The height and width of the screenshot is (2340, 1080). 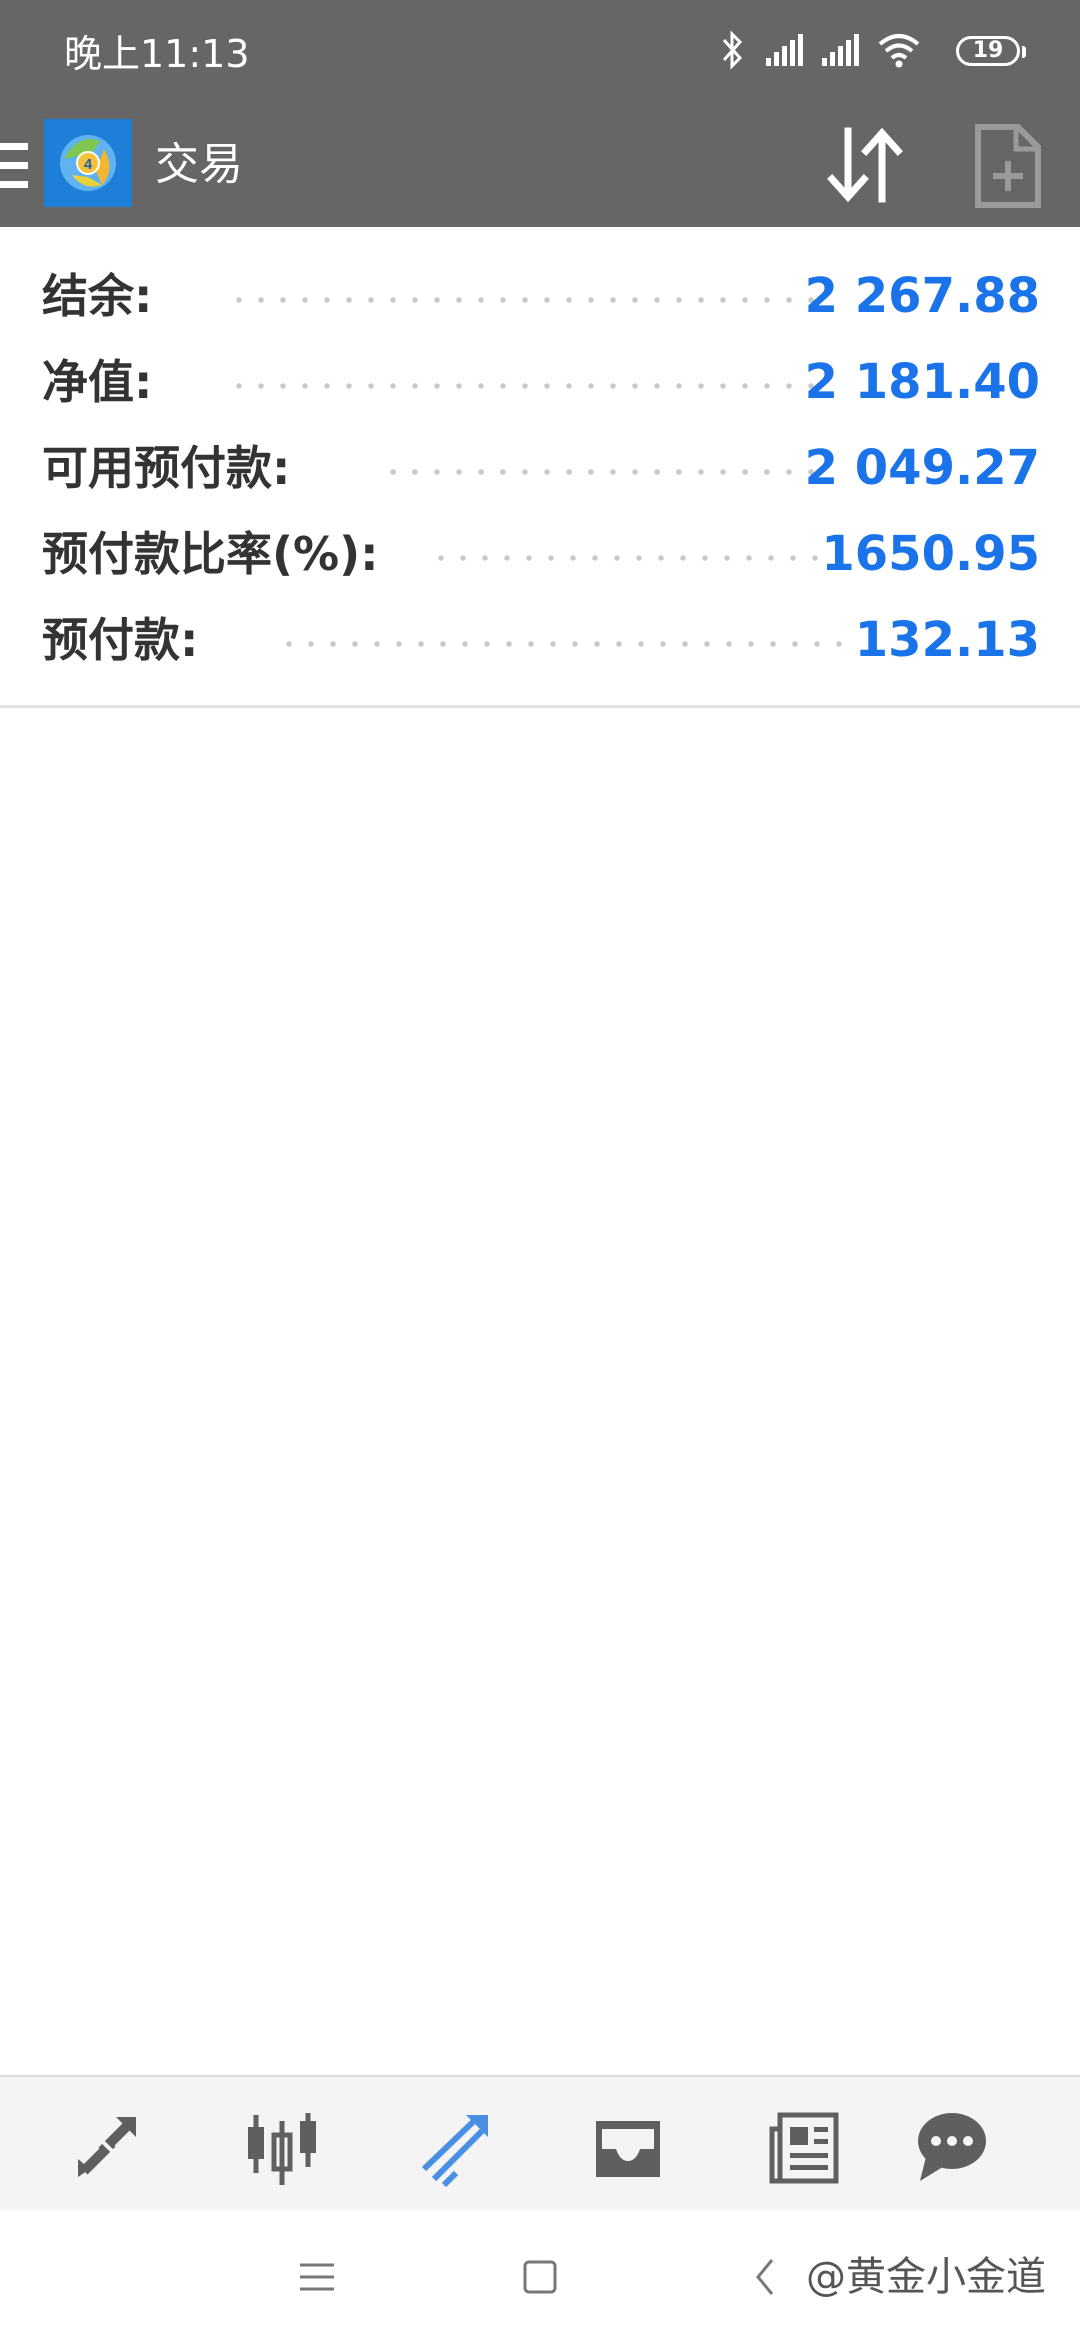 I want to click on equity-row: 净值: 2 181.40, so click(x=540, y=382).